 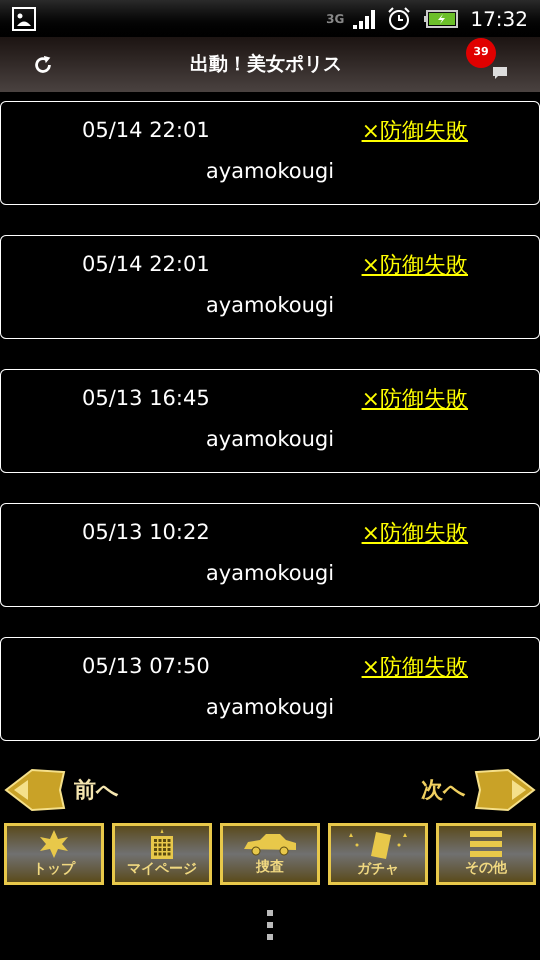 I want to click on next-button: 次へ, so click(x=478, y=790).